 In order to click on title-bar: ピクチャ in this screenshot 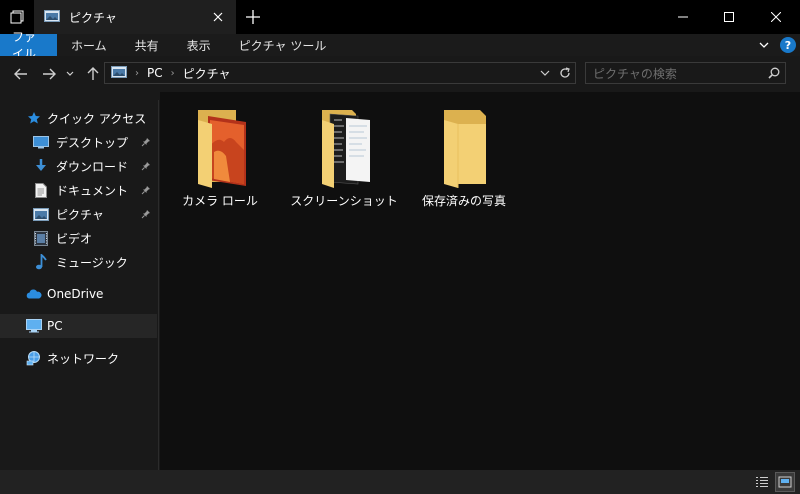, I will do `click(400, 17)`.